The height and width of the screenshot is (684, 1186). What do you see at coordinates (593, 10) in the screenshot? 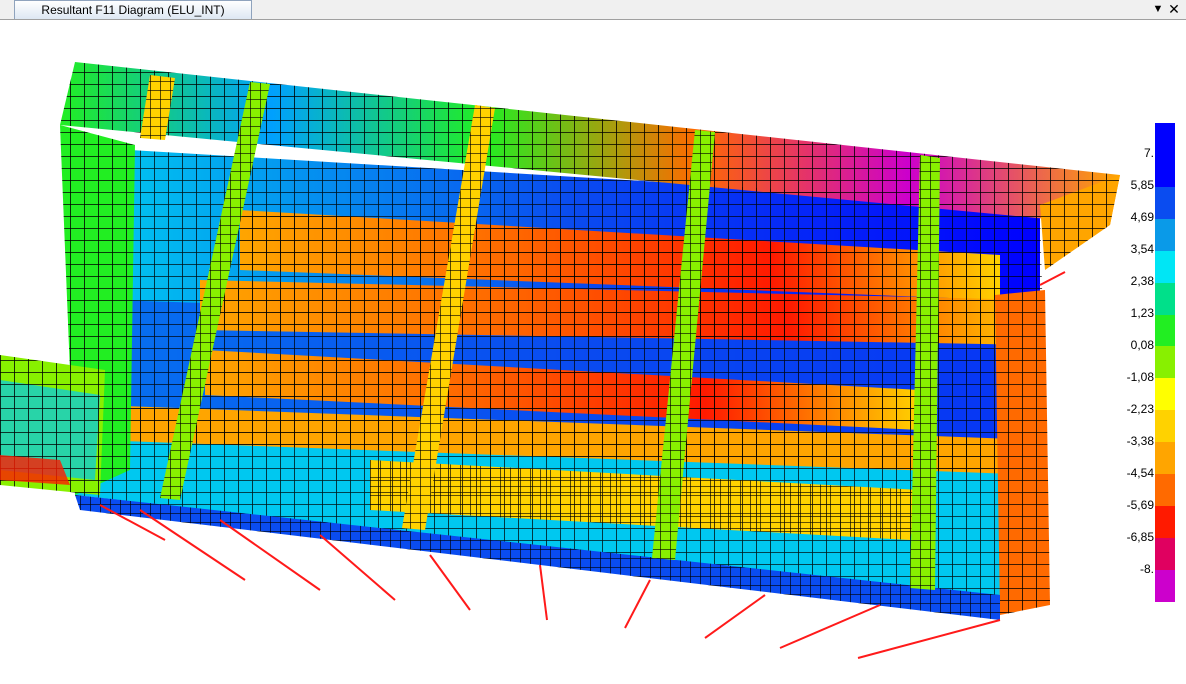
I see `document-tab-bar: Resultant F11 Diagram (ELU_INT) ▼ ✕` at bounding box center [593, 10].